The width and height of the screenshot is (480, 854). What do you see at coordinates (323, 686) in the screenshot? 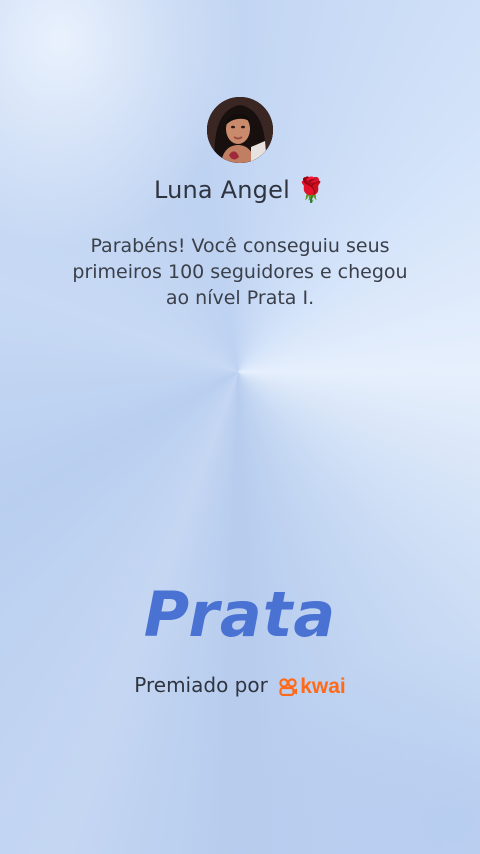
I see `kwai-brand-name: kwai` at bounding box center [323, 686].